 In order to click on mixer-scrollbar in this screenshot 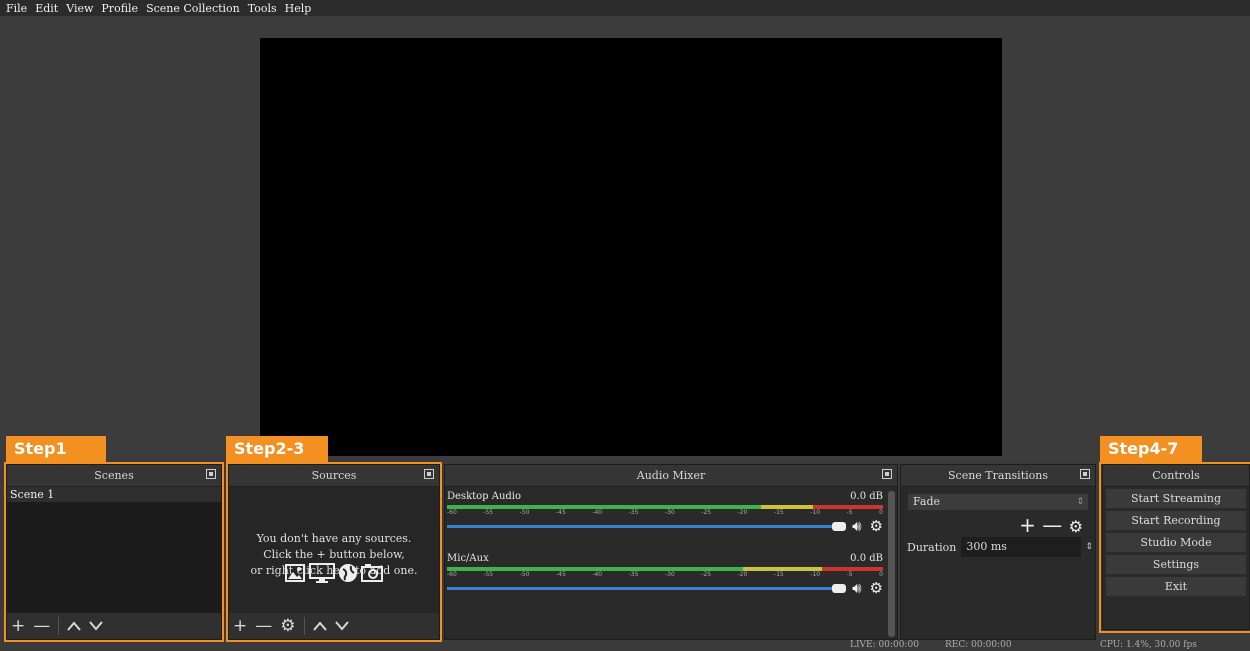, I will do `click(891, 564)`.